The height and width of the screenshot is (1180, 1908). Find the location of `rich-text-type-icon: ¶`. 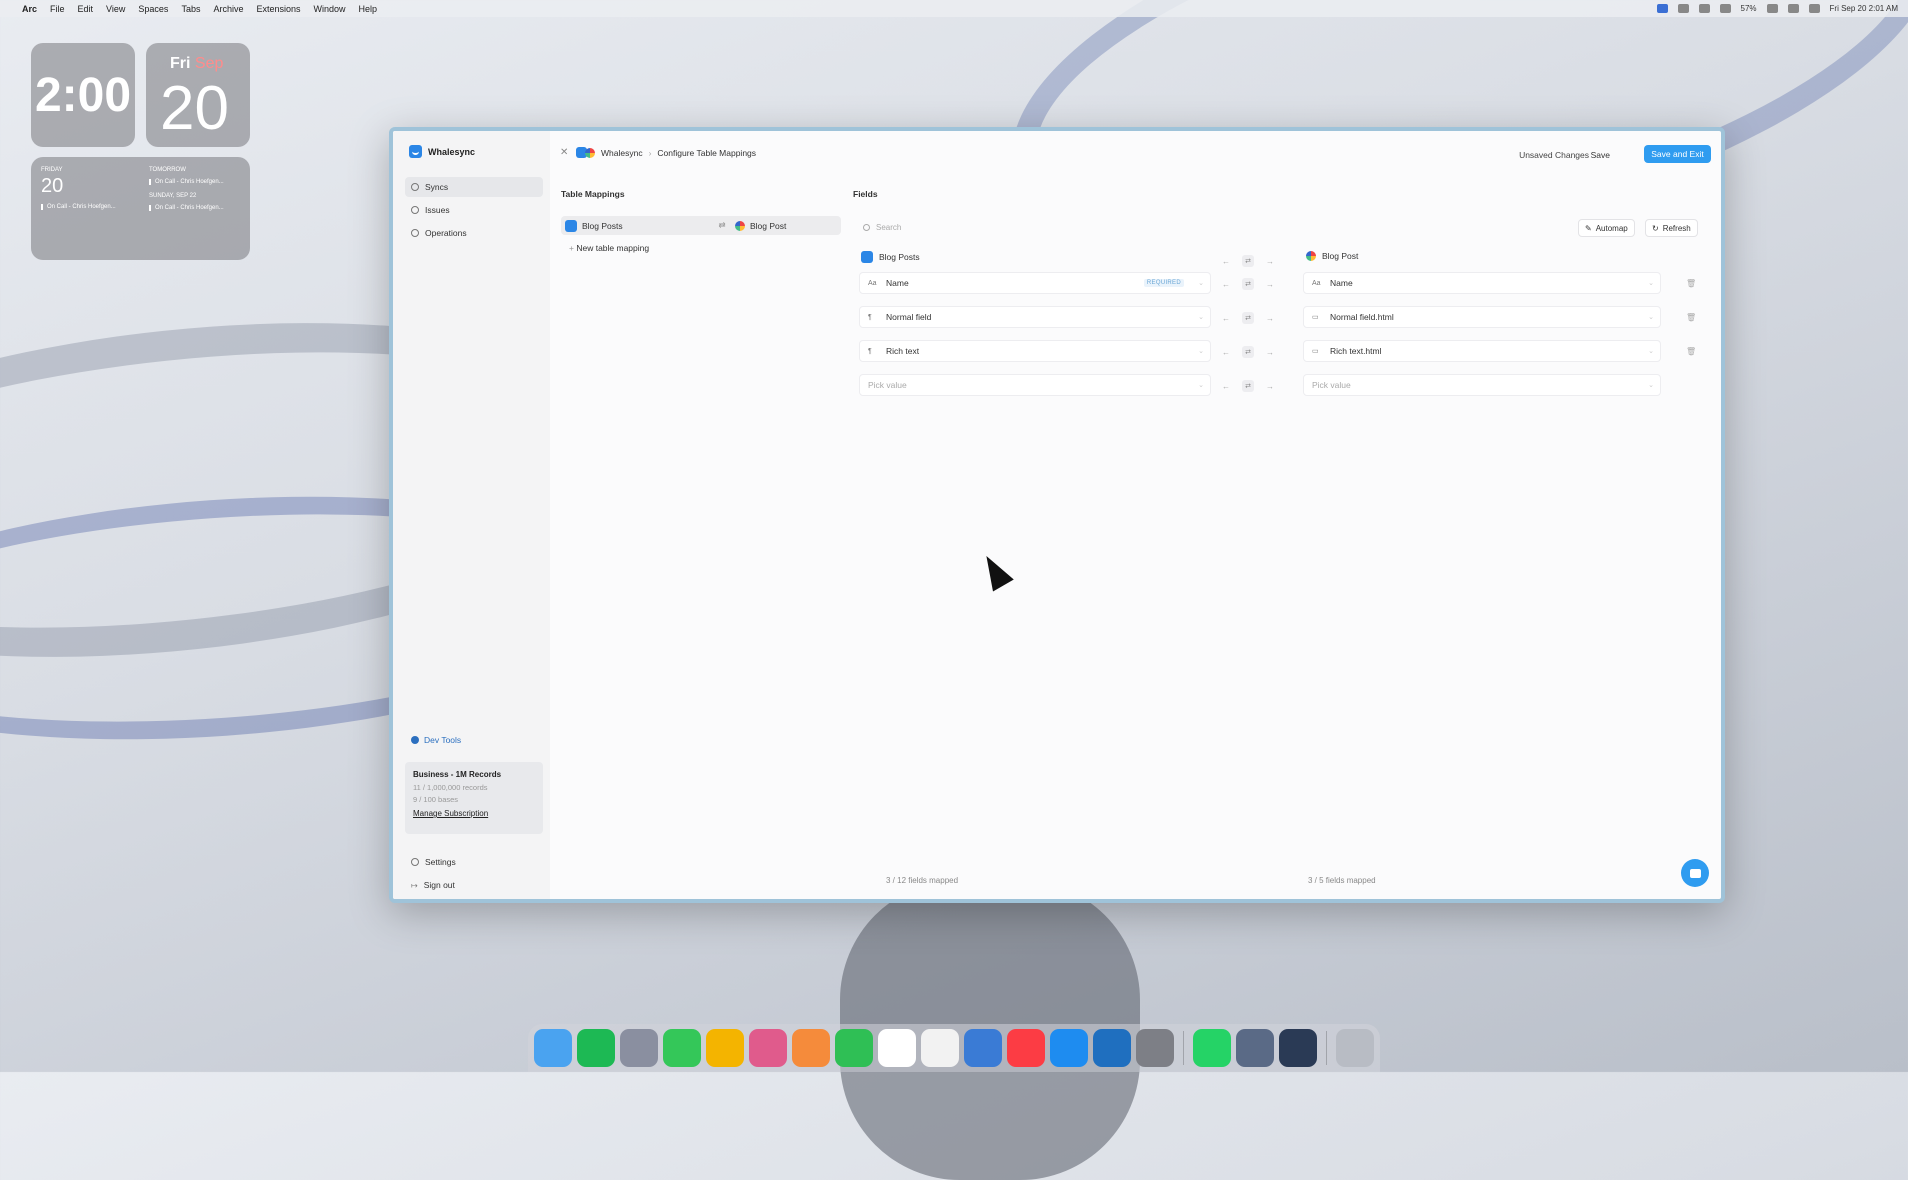

rich-text-type-icon: ¶ is located at coordinates (870, 351).